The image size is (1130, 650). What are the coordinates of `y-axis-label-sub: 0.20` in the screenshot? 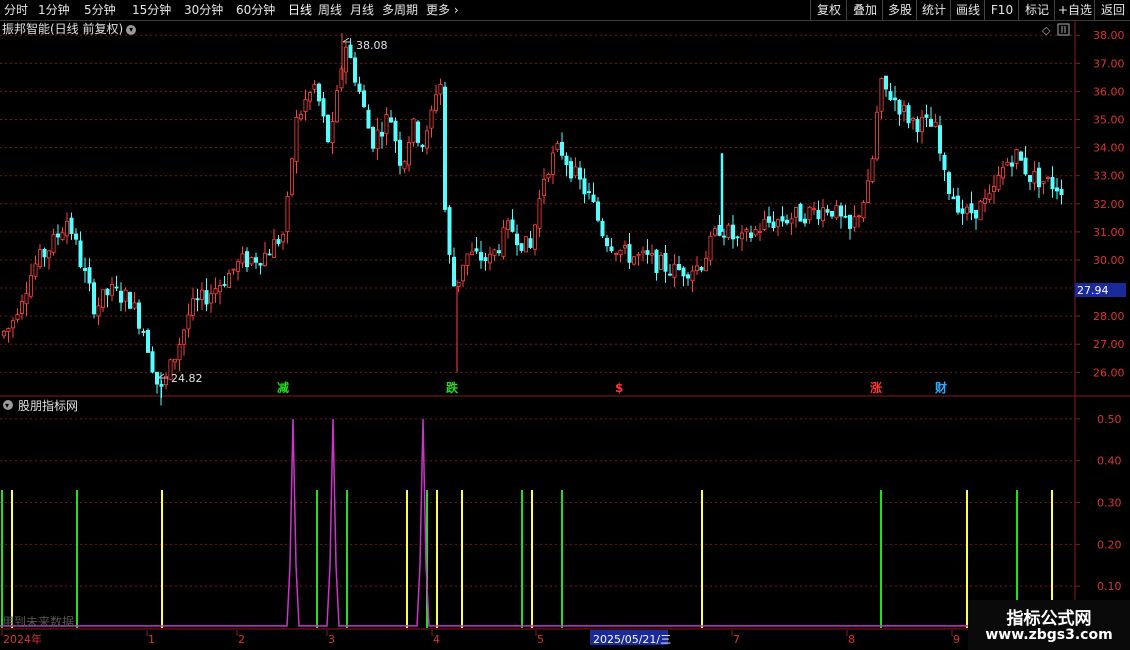 It's located at (1109, 544).